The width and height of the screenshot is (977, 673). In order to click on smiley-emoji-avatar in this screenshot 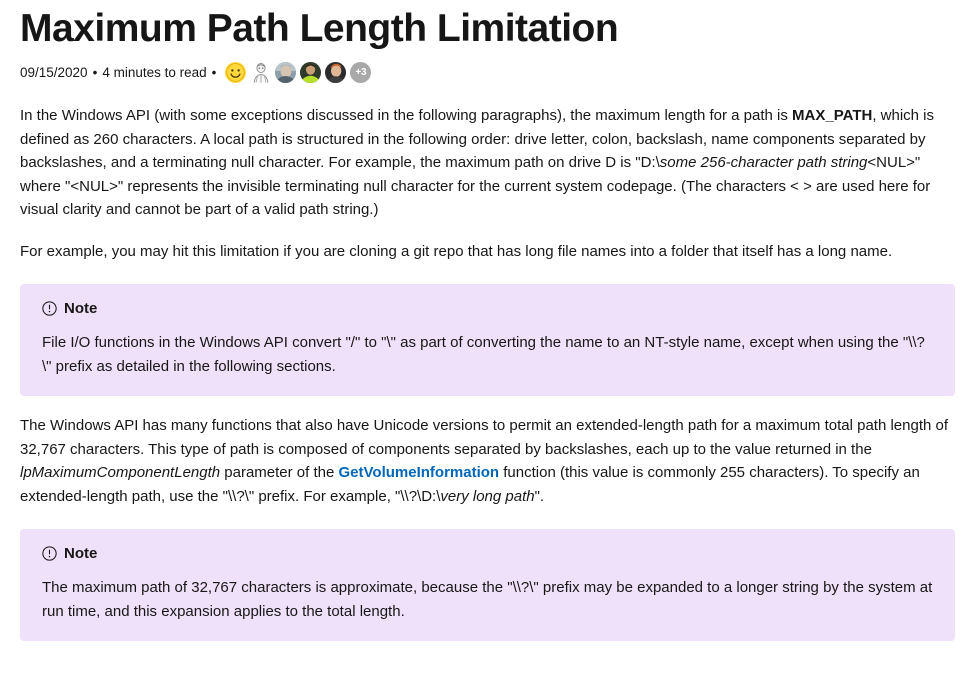, I will do `click(236, 72)`.